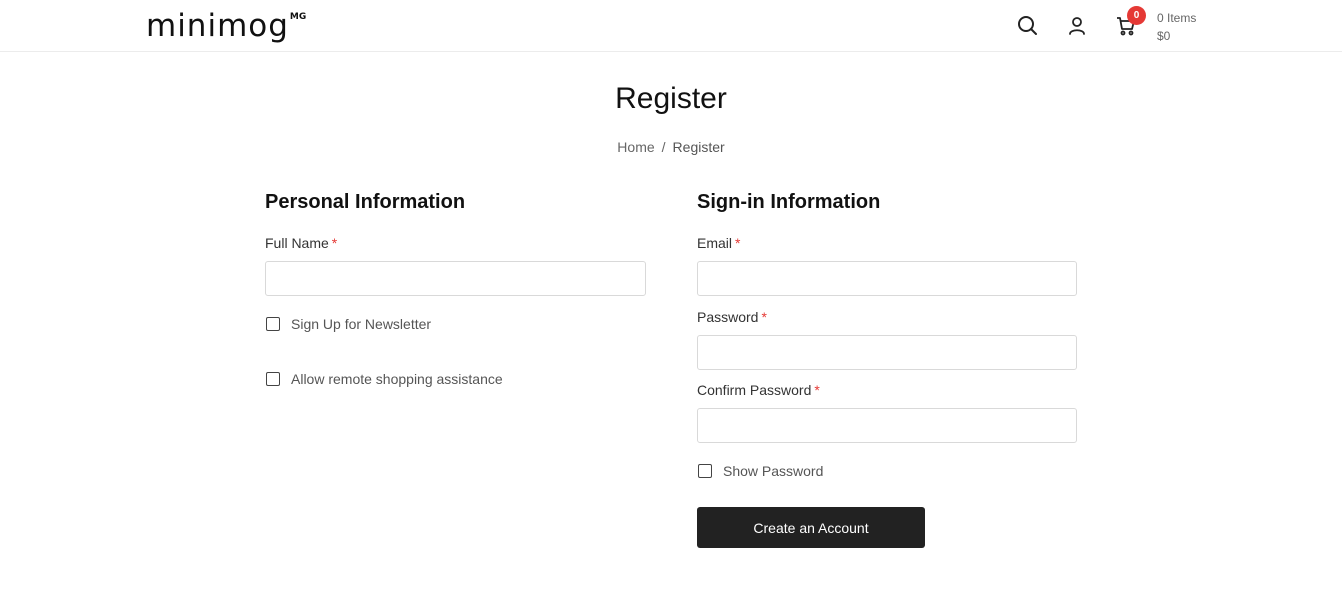  What do you see at coordinates (1176, 27) in the screenshot?
I see `cart-summary: 0 Items $0` at bounding box center [1176, 27].